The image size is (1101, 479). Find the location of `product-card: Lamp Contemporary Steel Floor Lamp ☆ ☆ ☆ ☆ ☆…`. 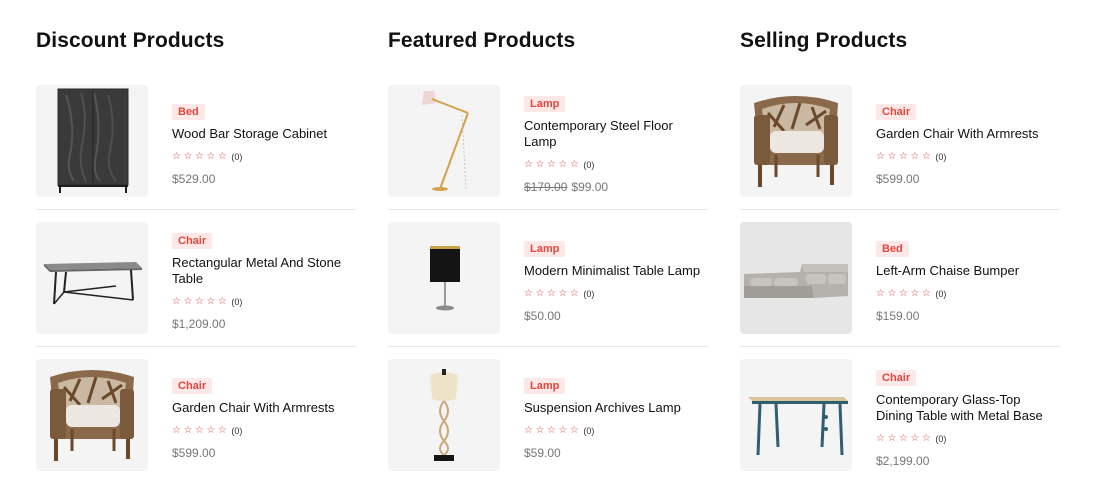

product-card: Lamp Contemporary Steel Floor Lamp ☆ ☆ ☆ ☆ ☆… is located at coordinates (548, 141).